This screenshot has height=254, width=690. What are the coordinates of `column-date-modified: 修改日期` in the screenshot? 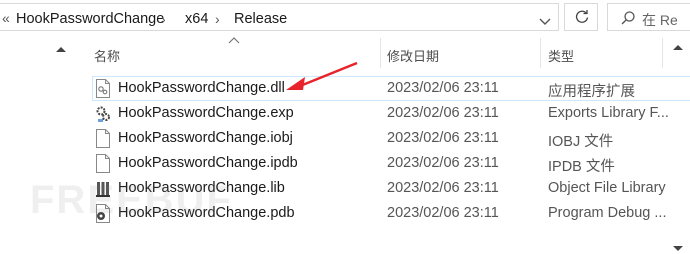 It's located at (413, 55).